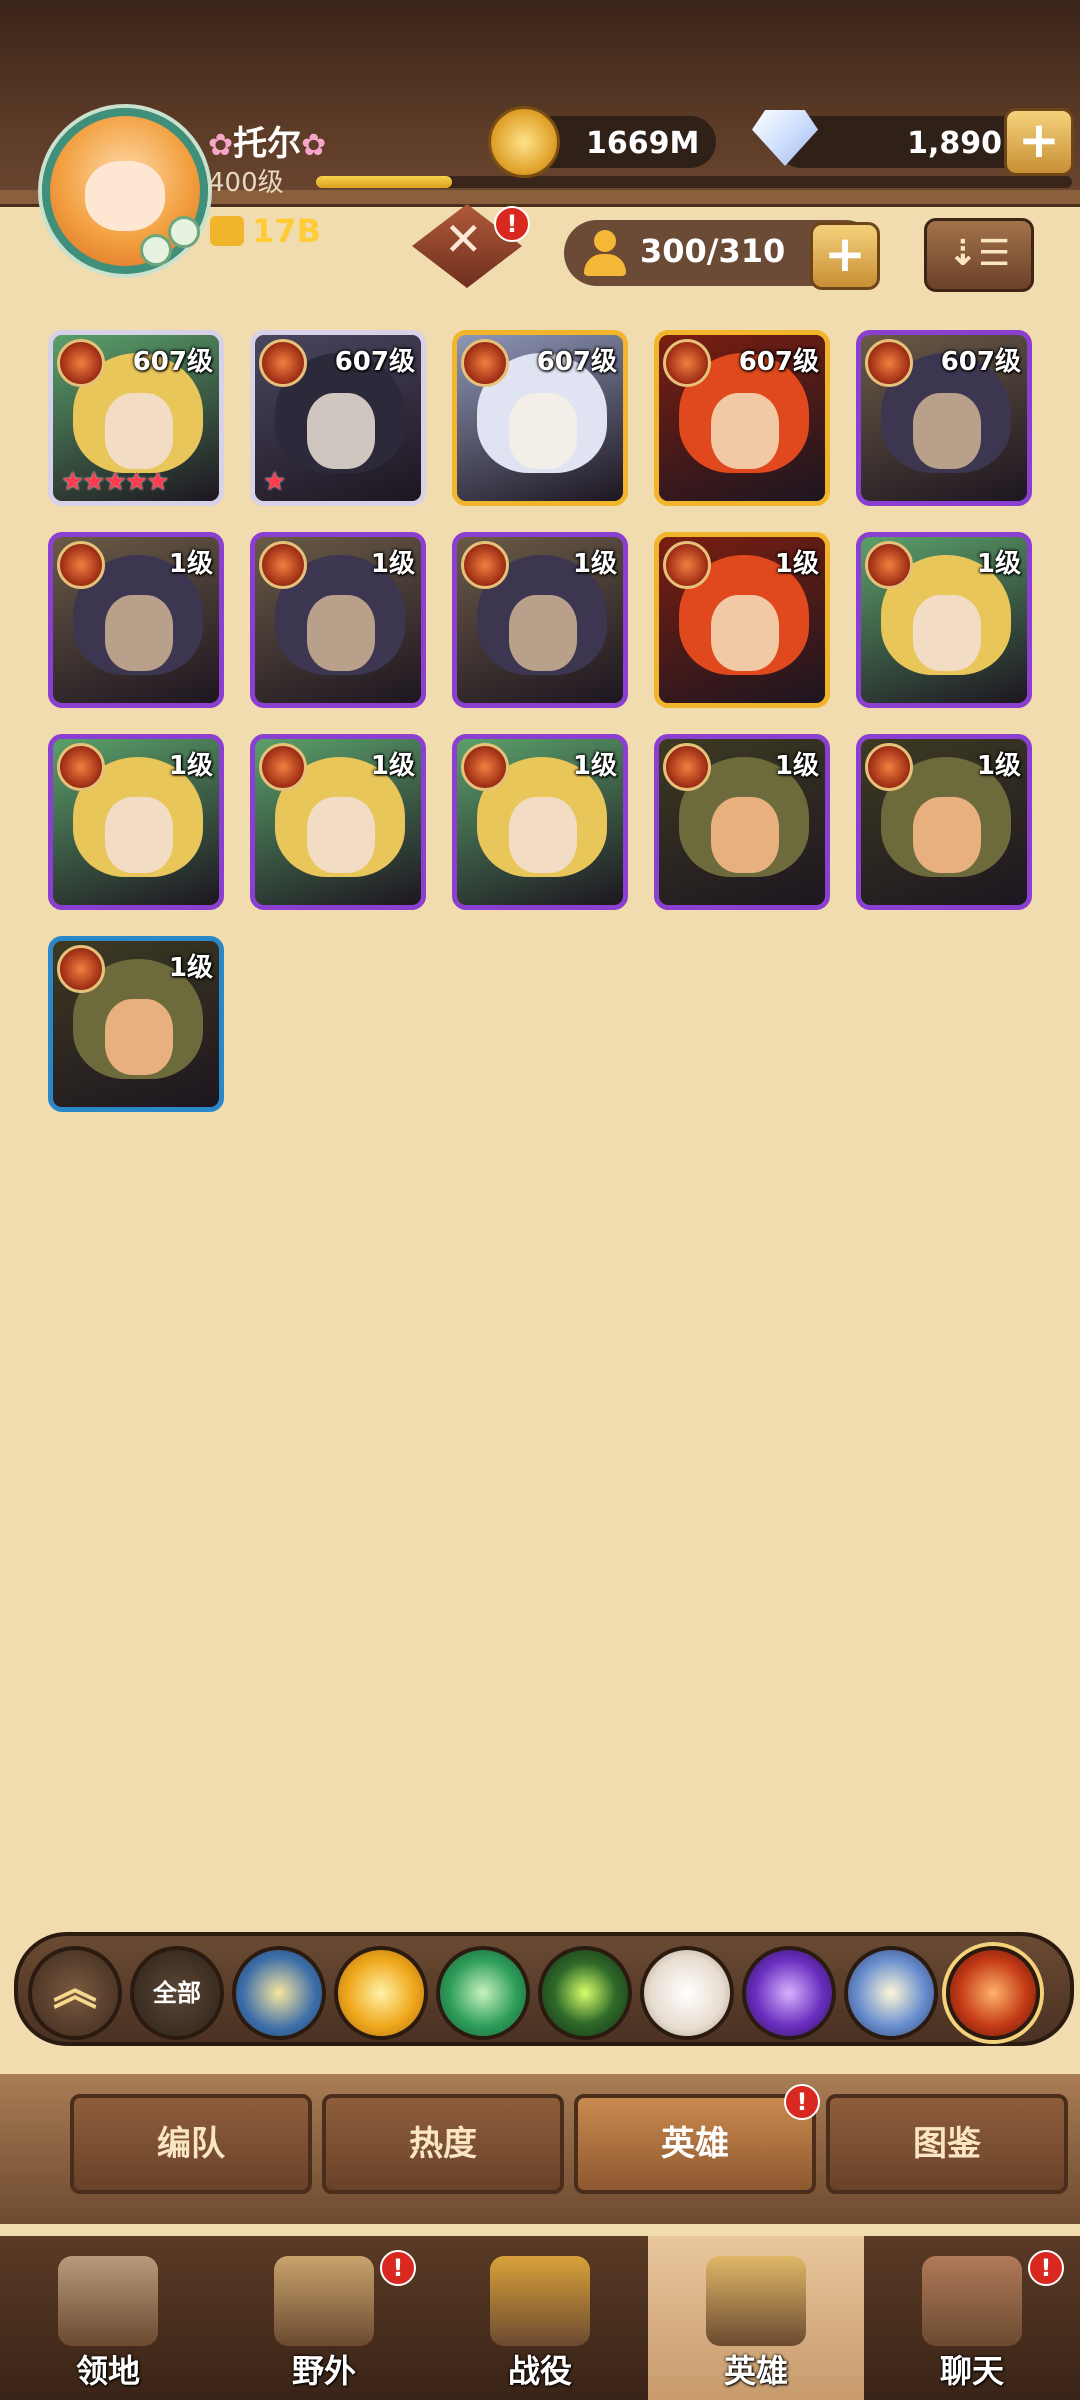 This screenshot has width=1080, height=2400. Describe the element at coordinates (971, 2371) in the screenshot. I see `nav-label: 聊天` at that location.